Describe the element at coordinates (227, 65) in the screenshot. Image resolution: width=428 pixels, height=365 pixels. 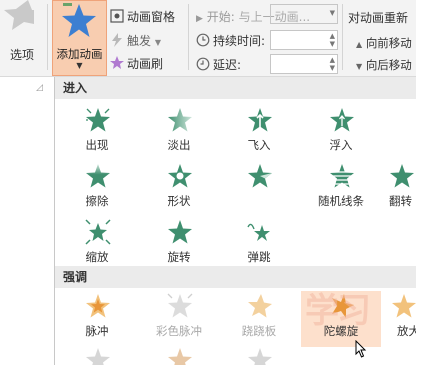
I see `delay-label: 延迟:` at that location.